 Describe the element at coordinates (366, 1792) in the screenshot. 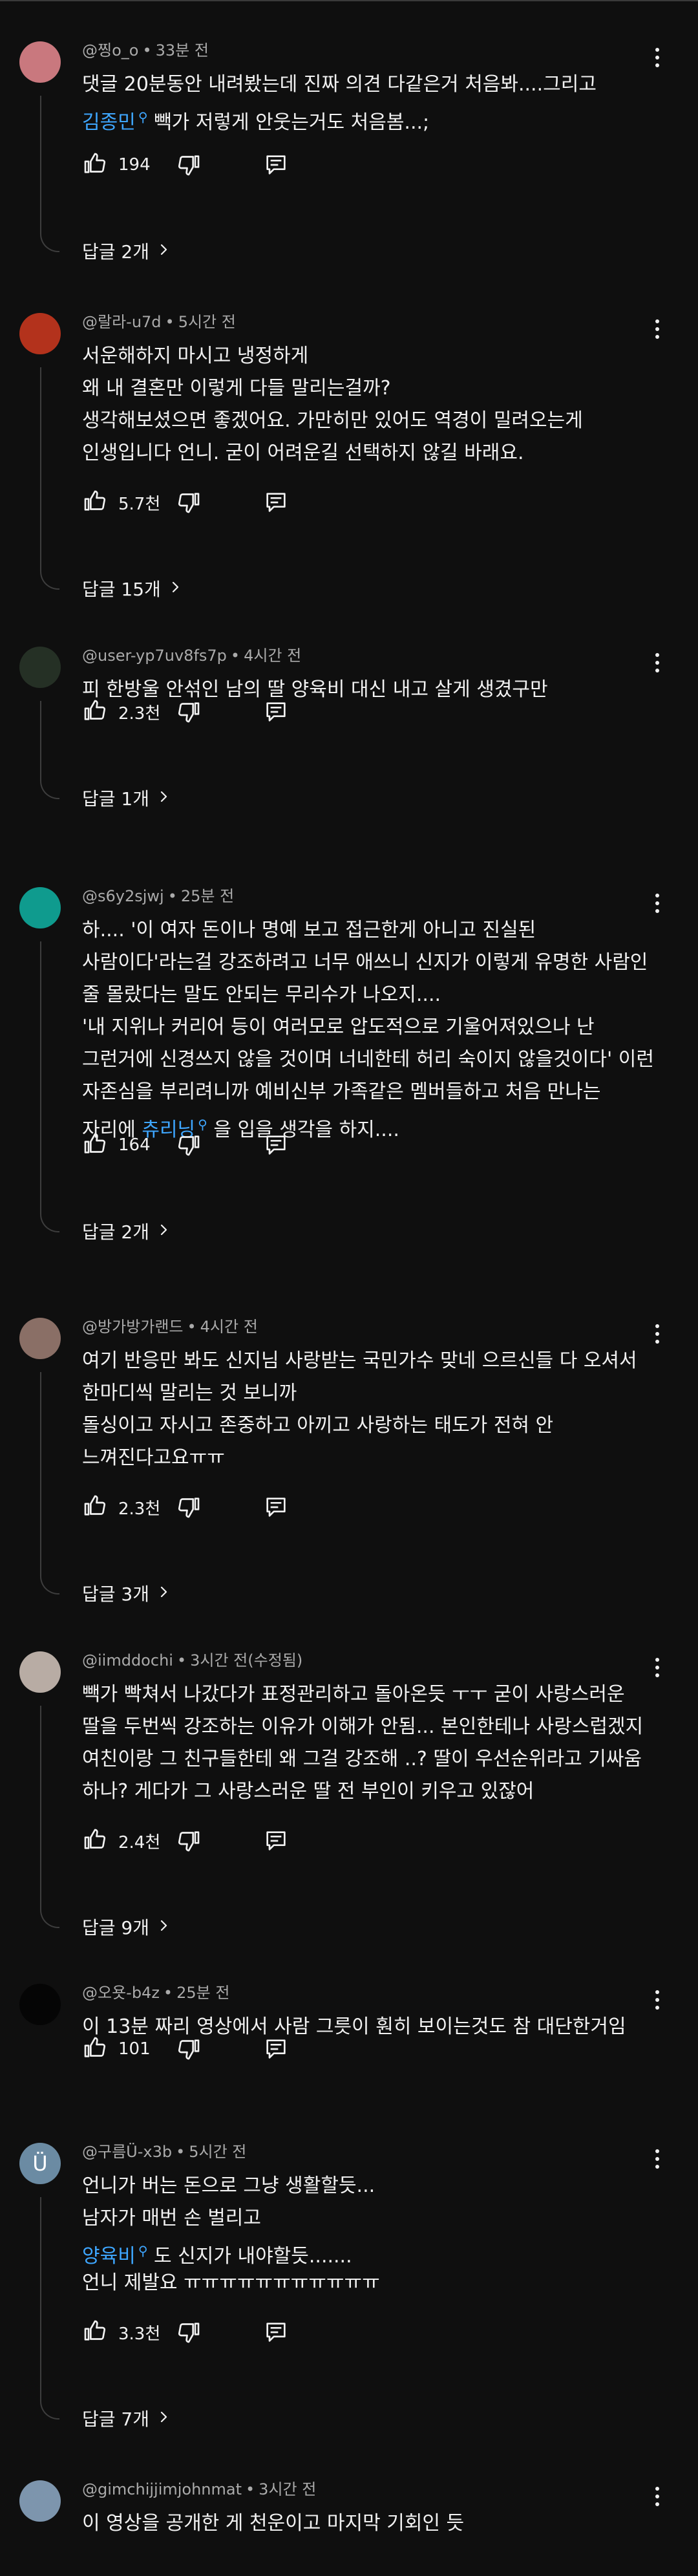

I see `comment-text-line: 하나? 게다가 그 사랑스러운 딸 전 부인이 키우고 있잖어` at that location.